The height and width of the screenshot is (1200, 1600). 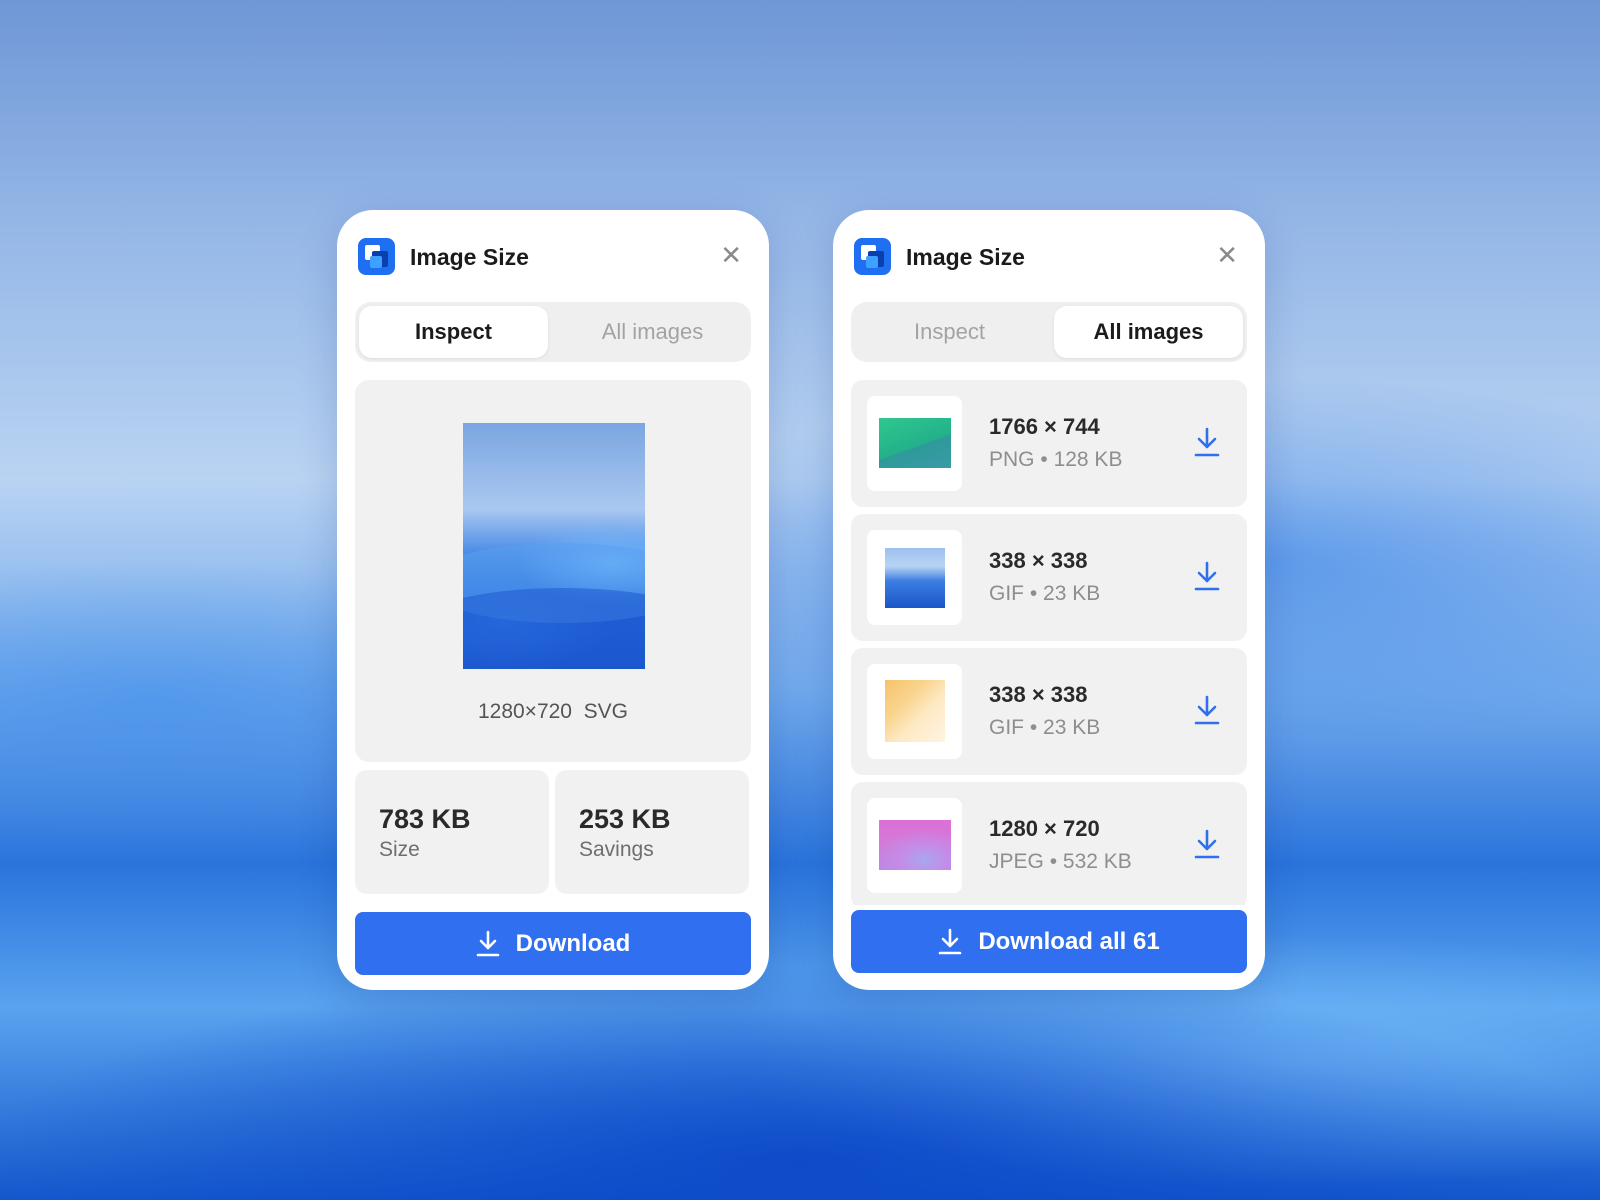 I want to click on image-meta: PNG • 128 KB, so click(x=1055, y=460).